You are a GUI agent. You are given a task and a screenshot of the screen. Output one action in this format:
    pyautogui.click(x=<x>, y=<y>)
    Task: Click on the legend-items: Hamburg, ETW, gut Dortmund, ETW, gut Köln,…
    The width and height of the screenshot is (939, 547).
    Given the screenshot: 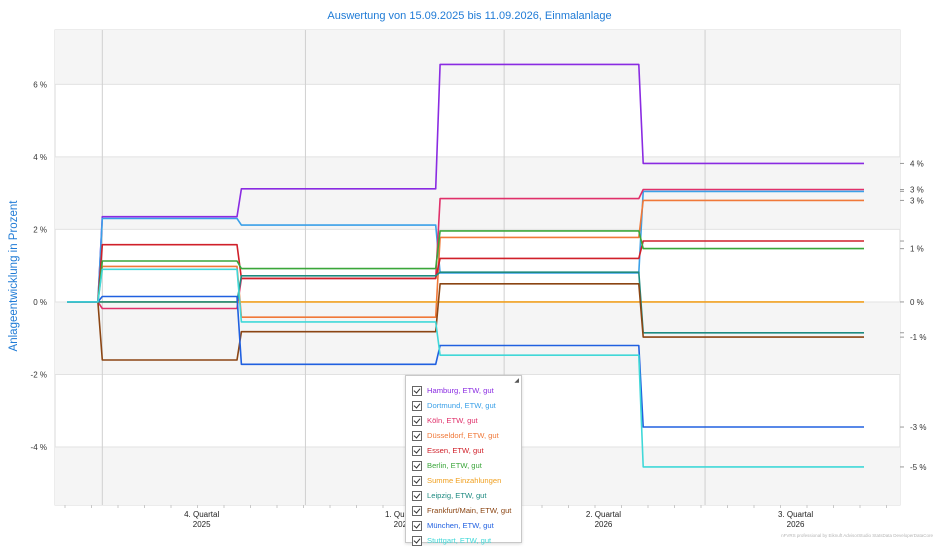 What is the action you would take?
    pyautogui.click(x=463, y=465)
    